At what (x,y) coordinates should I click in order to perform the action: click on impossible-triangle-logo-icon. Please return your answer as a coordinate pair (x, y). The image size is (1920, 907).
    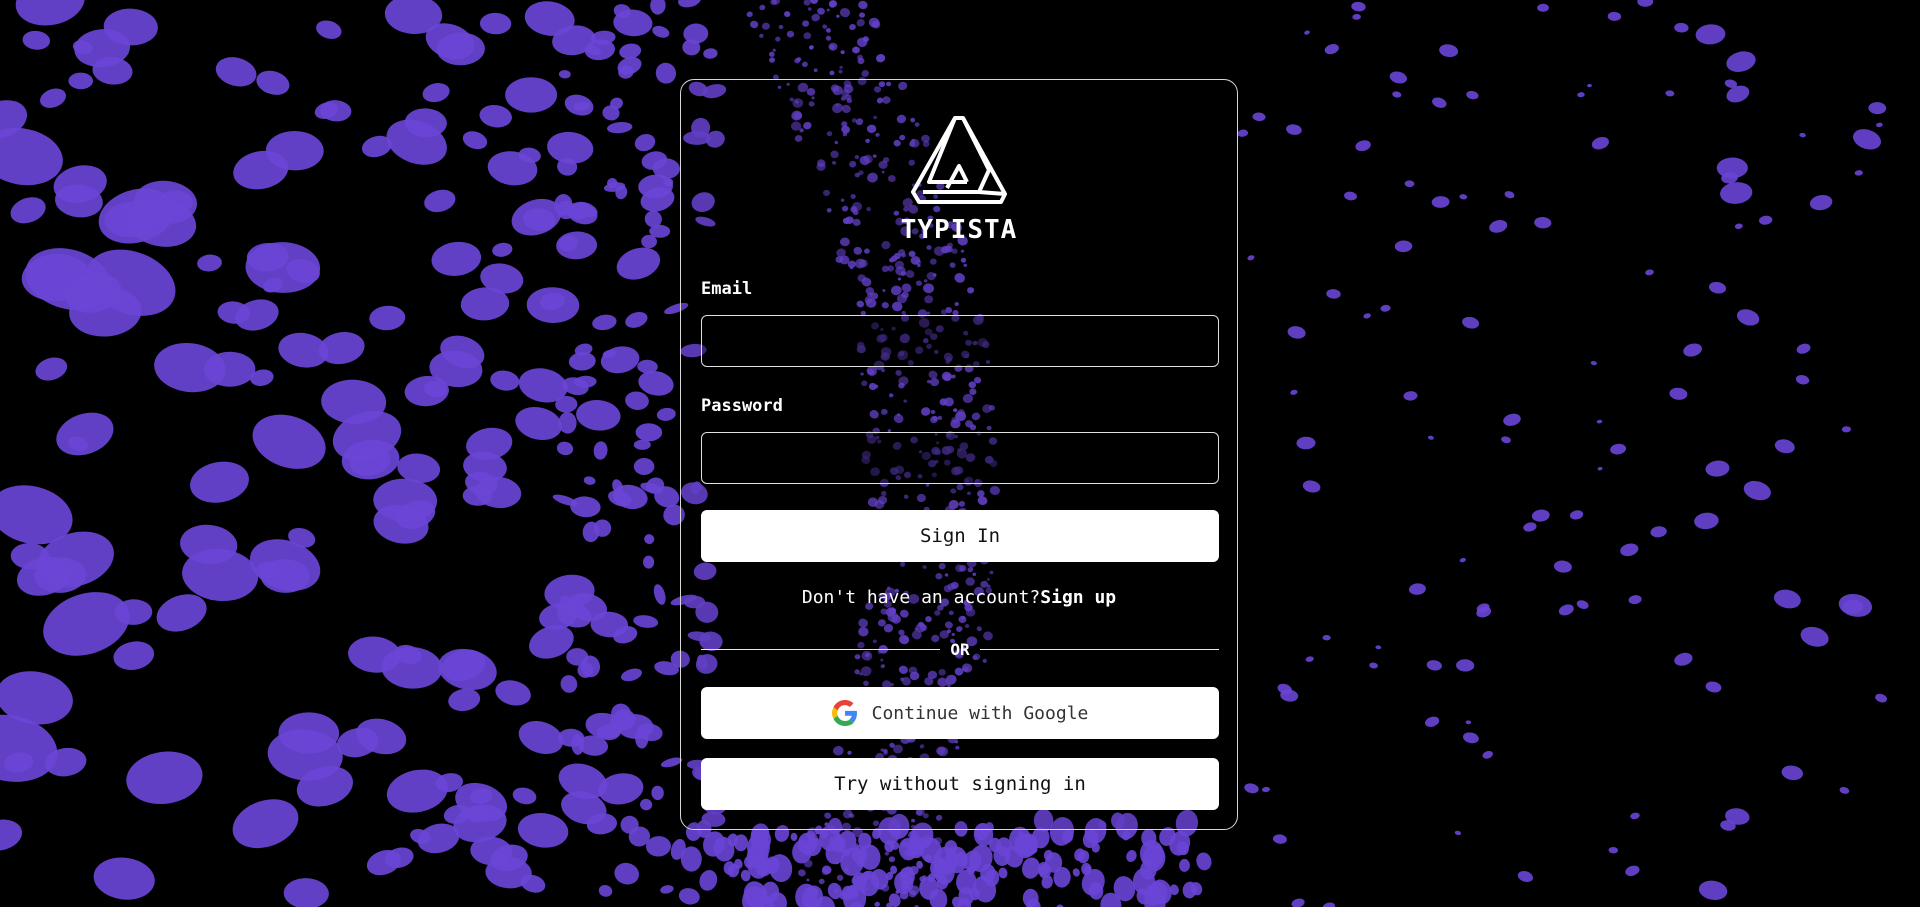
    Looking at the image, I should click on (959, 160).